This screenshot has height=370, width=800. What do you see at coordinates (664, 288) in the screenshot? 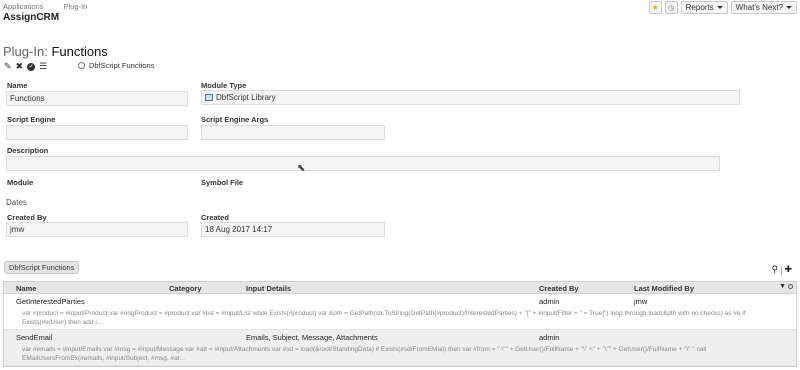
I see `column-header-last-modified-by: Last Modified By` at bounding box center [664, 288].